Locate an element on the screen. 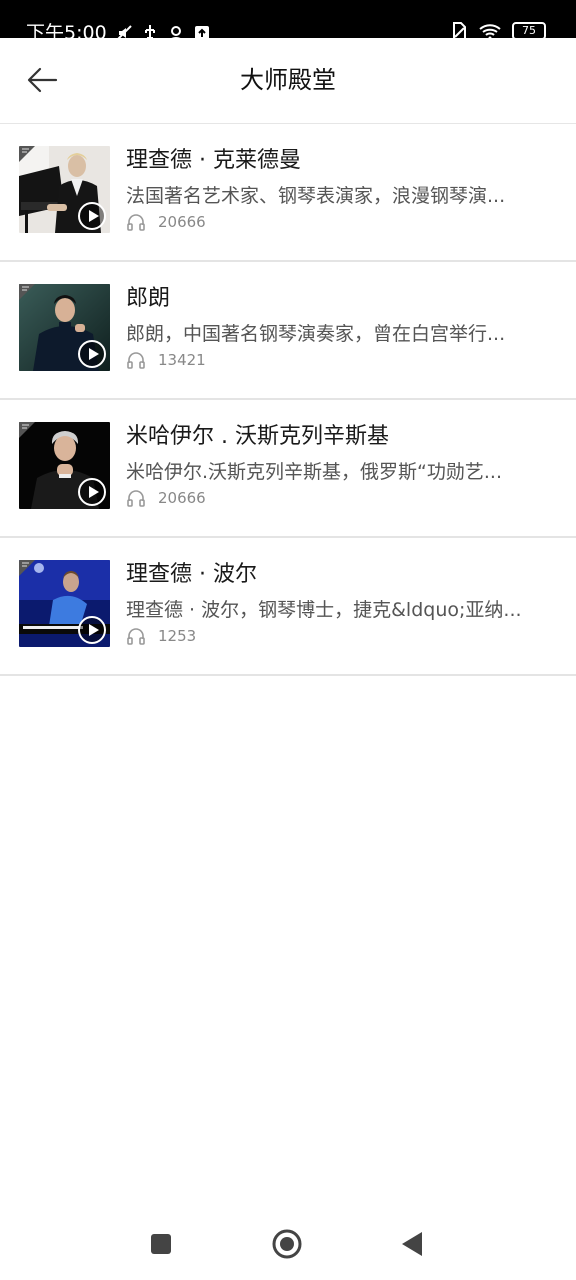 The width and height of the screenshot is (576, 1280). status-left: 下午5:00 is located at coordinates (118, 30).